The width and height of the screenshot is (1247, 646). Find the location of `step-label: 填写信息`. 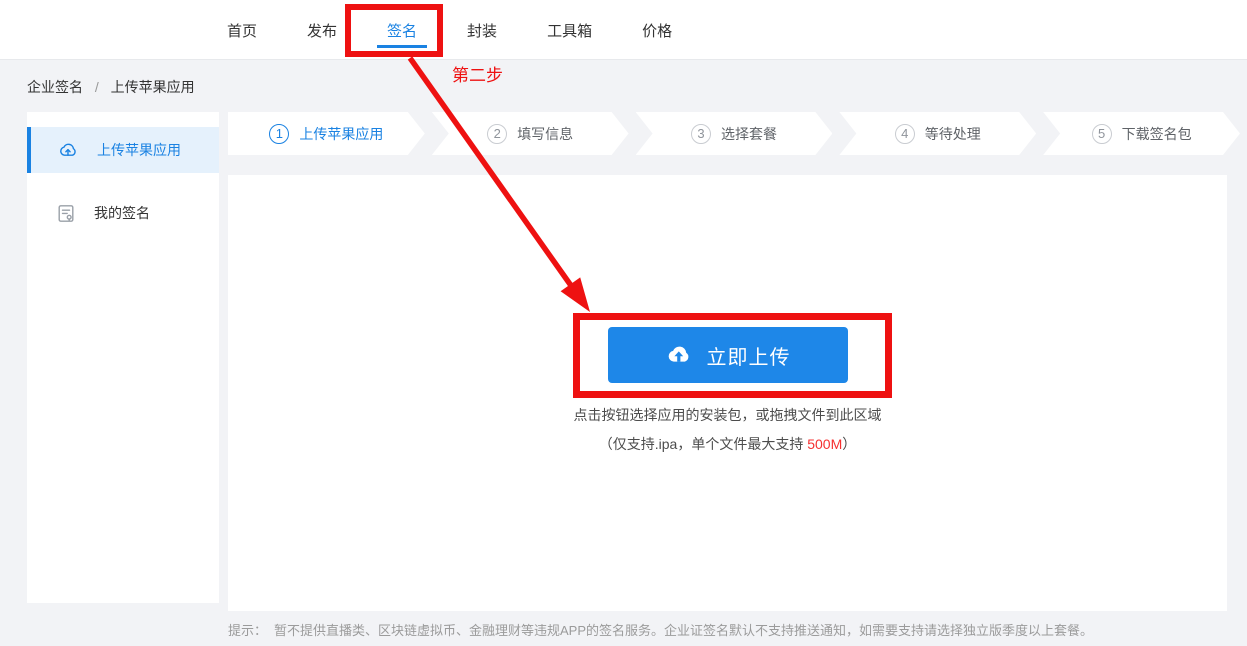

step-label: 填写信息 is located at coordinates (545, 133).